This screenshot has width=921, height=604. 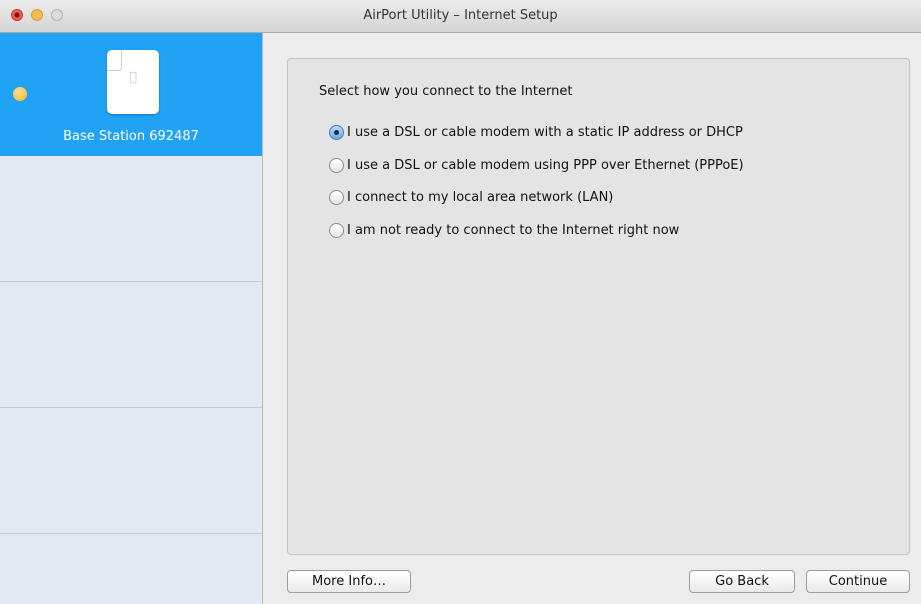 I want to click on sidebar-item-base-station:  Base Station 692487, so click(x=131, y=94).